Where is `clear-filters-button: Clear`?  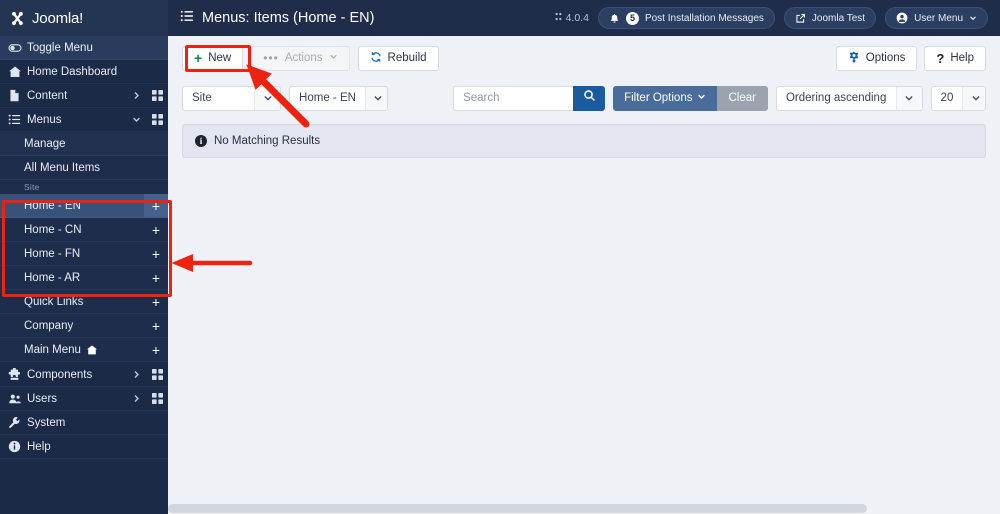 clear-filters-button: Clear is located at coordinates (742, 98).